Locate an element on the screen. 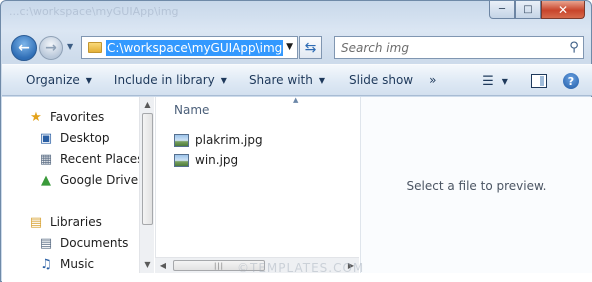 The image size is (592, 282). organize-menu: Organize ▼ is located at coordinates (51, 80).